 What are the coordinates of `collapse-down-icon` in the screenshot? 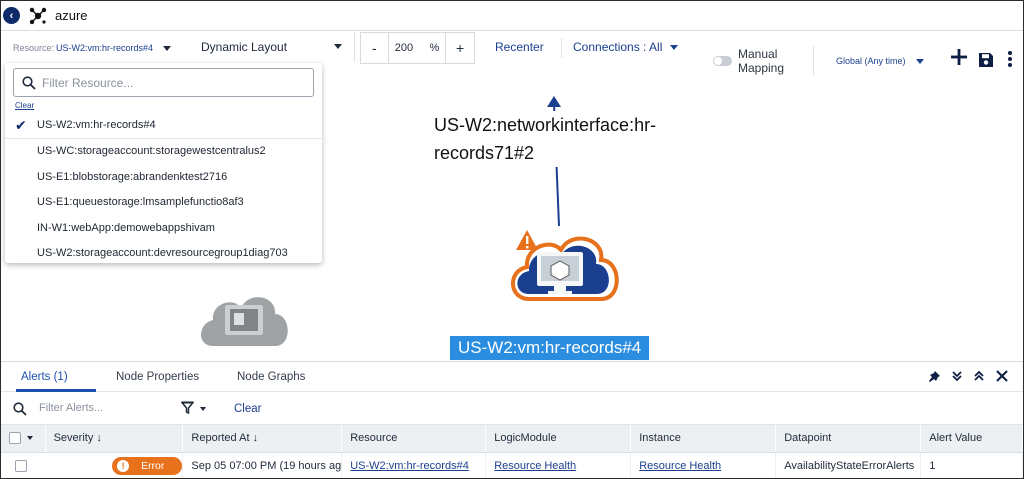 It's located at (957, 376).